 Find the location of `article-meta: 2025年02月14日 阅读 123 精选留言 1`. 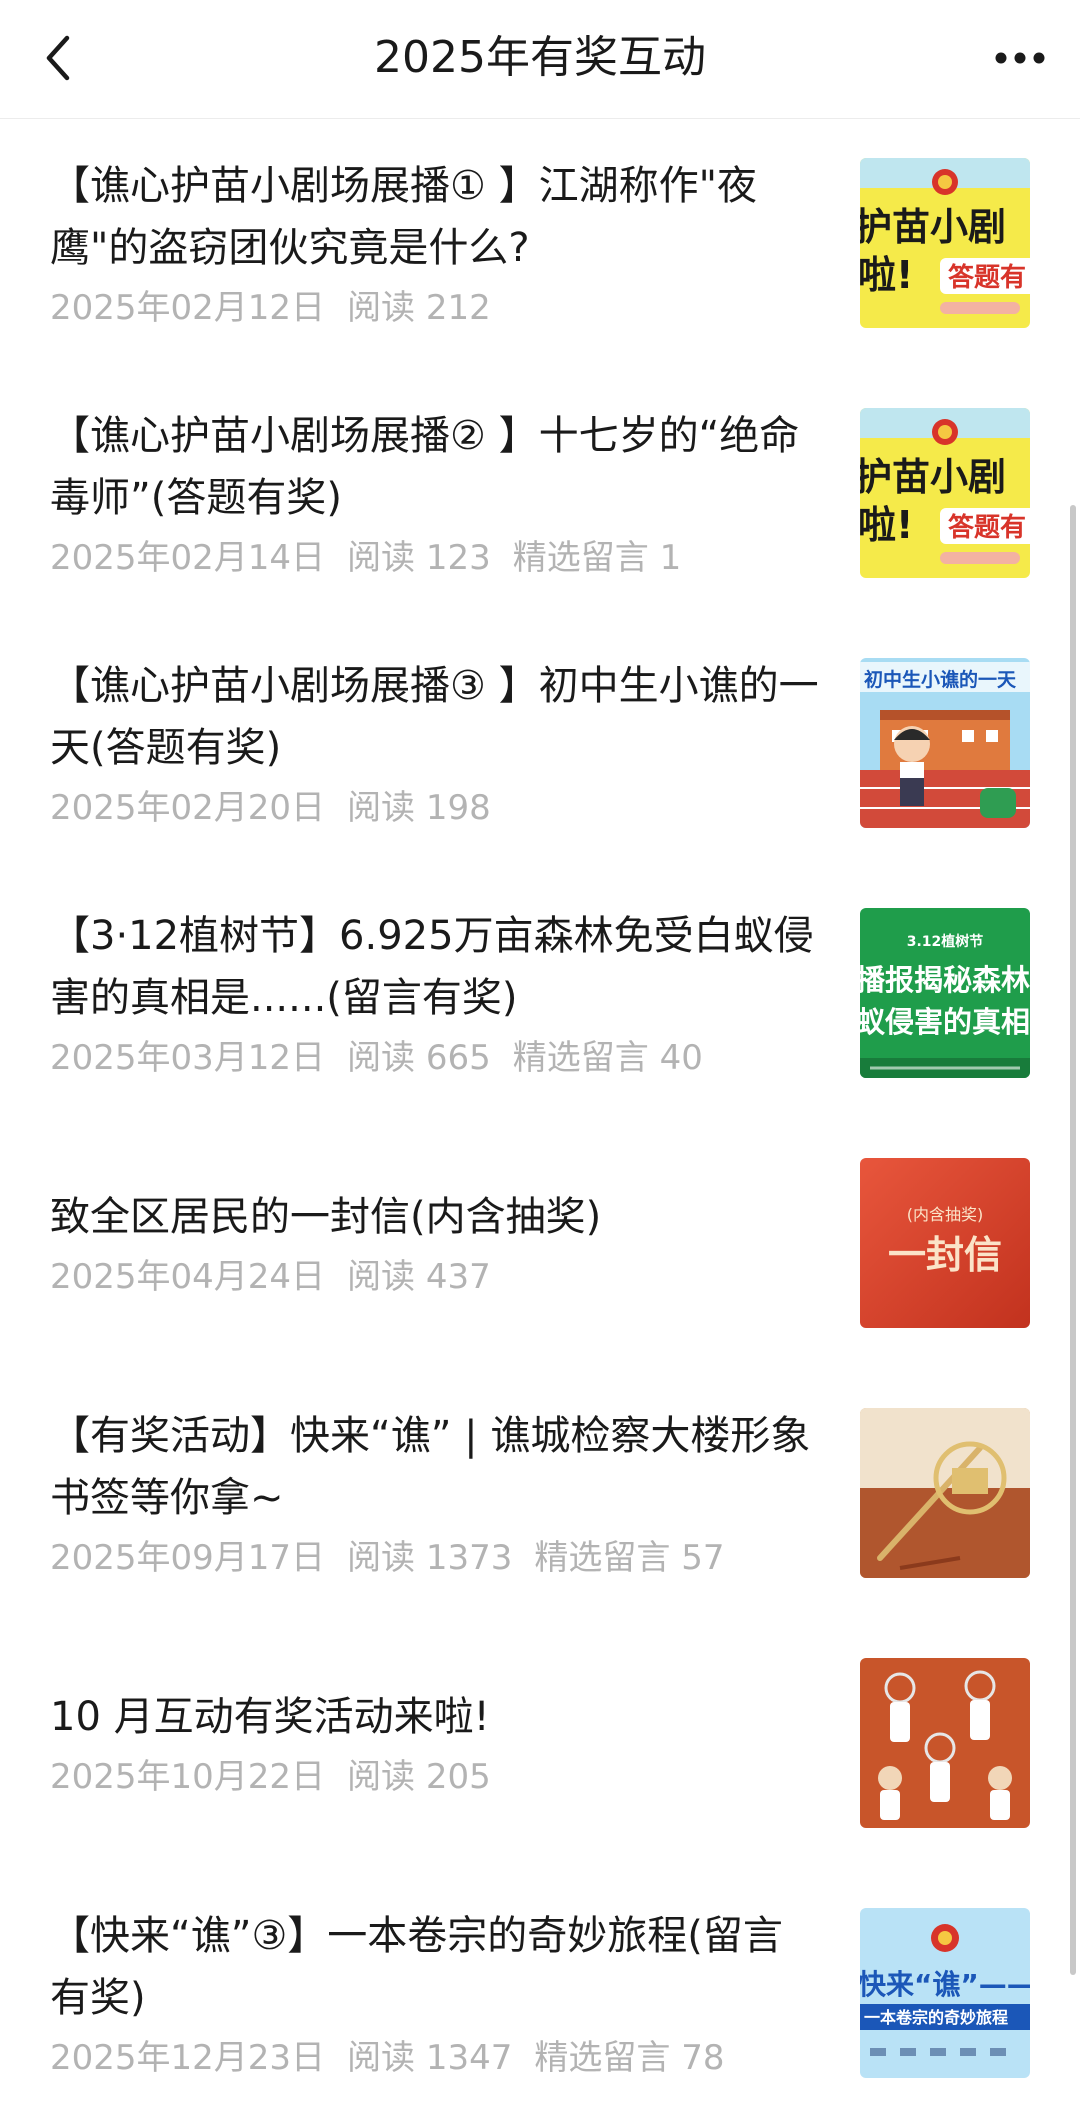

article-meta: 2025年02月14日 阅读 123 精选留言 1 is located at coordinates (435, 558).